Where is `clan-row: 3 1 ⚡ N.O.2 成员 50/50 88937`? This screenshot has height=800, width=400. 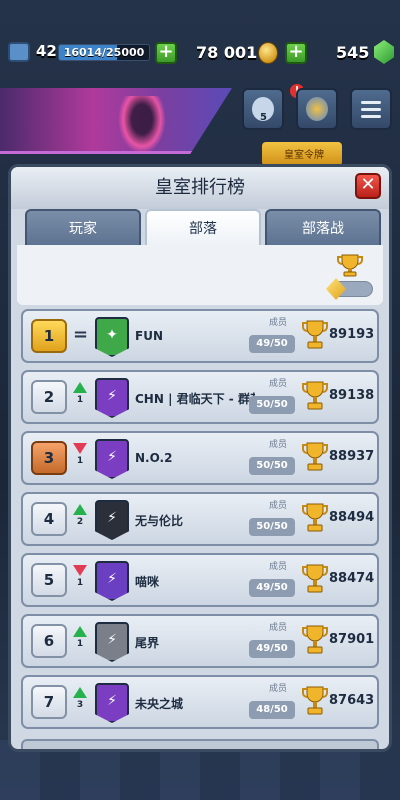 clan-row: 3 1 ⚡ N.O.2 成员 50/50 88937 is located at coordinates (200, 458).